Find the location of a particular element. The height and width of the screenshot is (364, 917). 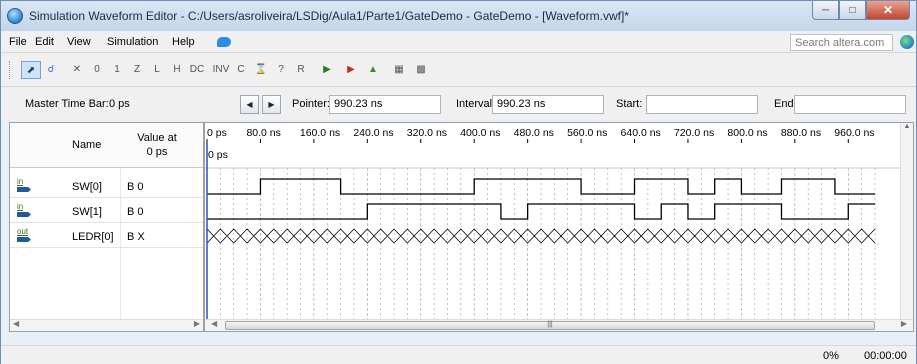

time-tick-label: 560.0 ns is located at coordinates (587, 133).